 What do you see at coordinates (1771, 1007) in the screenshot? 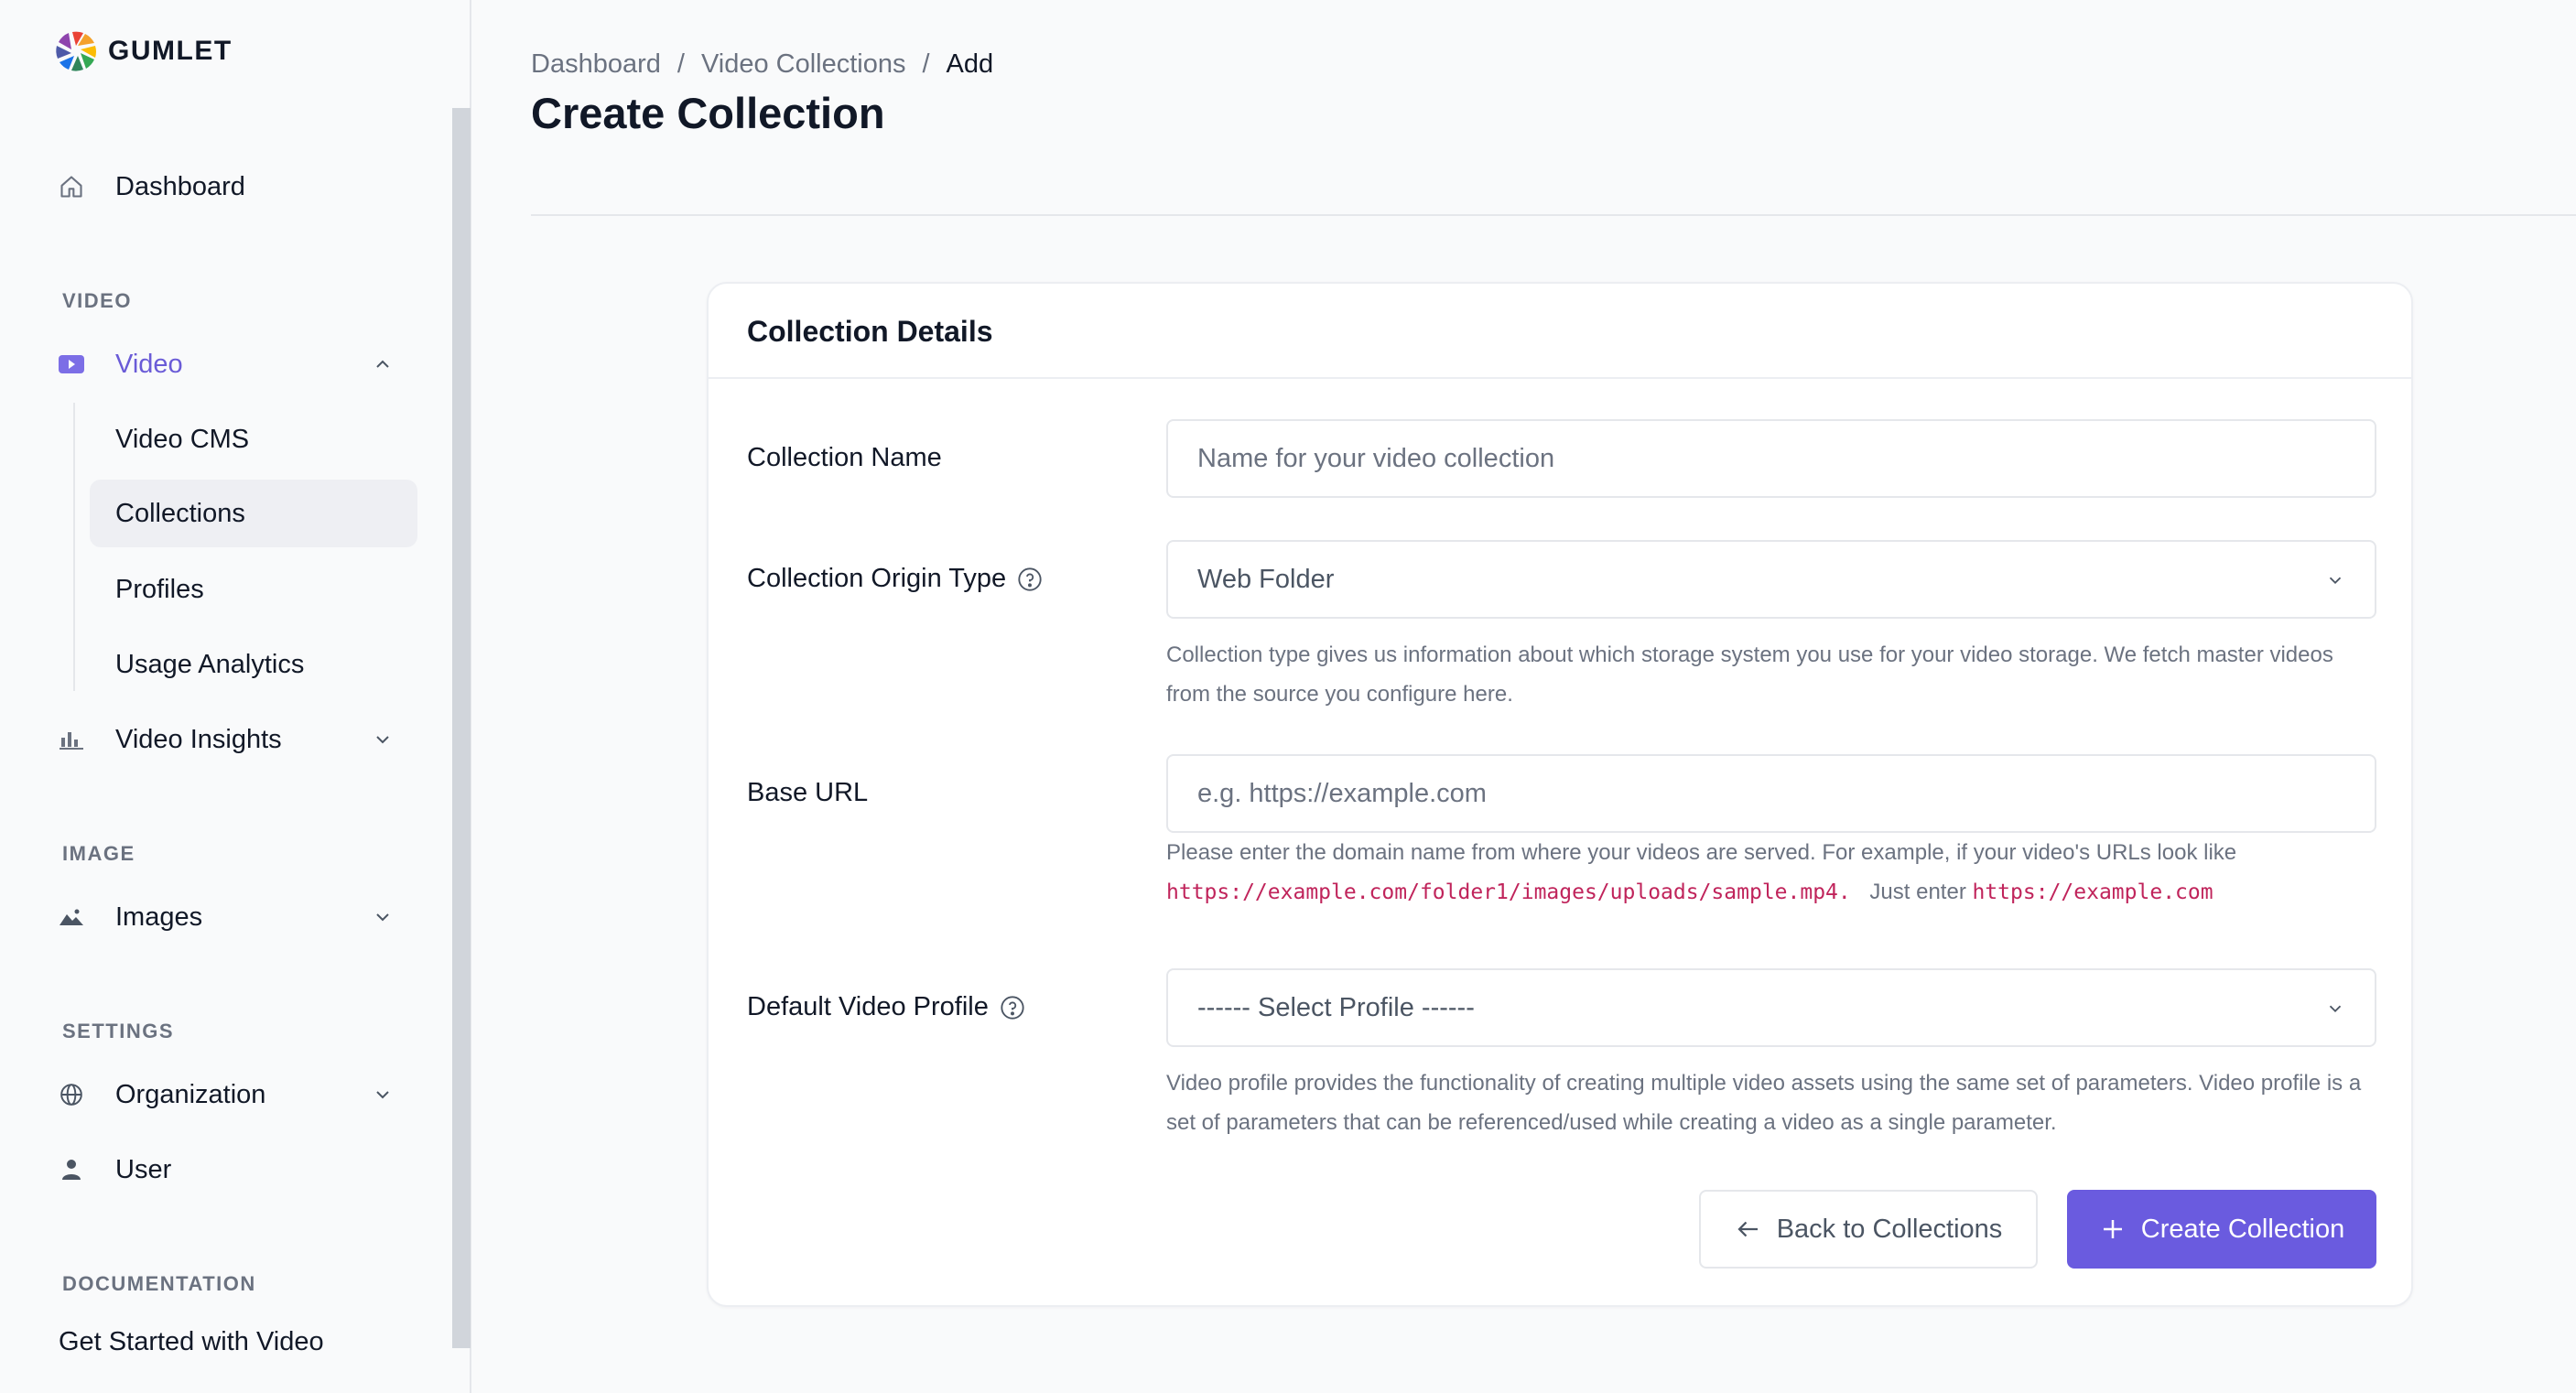
I see `default-profile-select: ------ Select Profile ------` at bounding box center [1771, 1007].